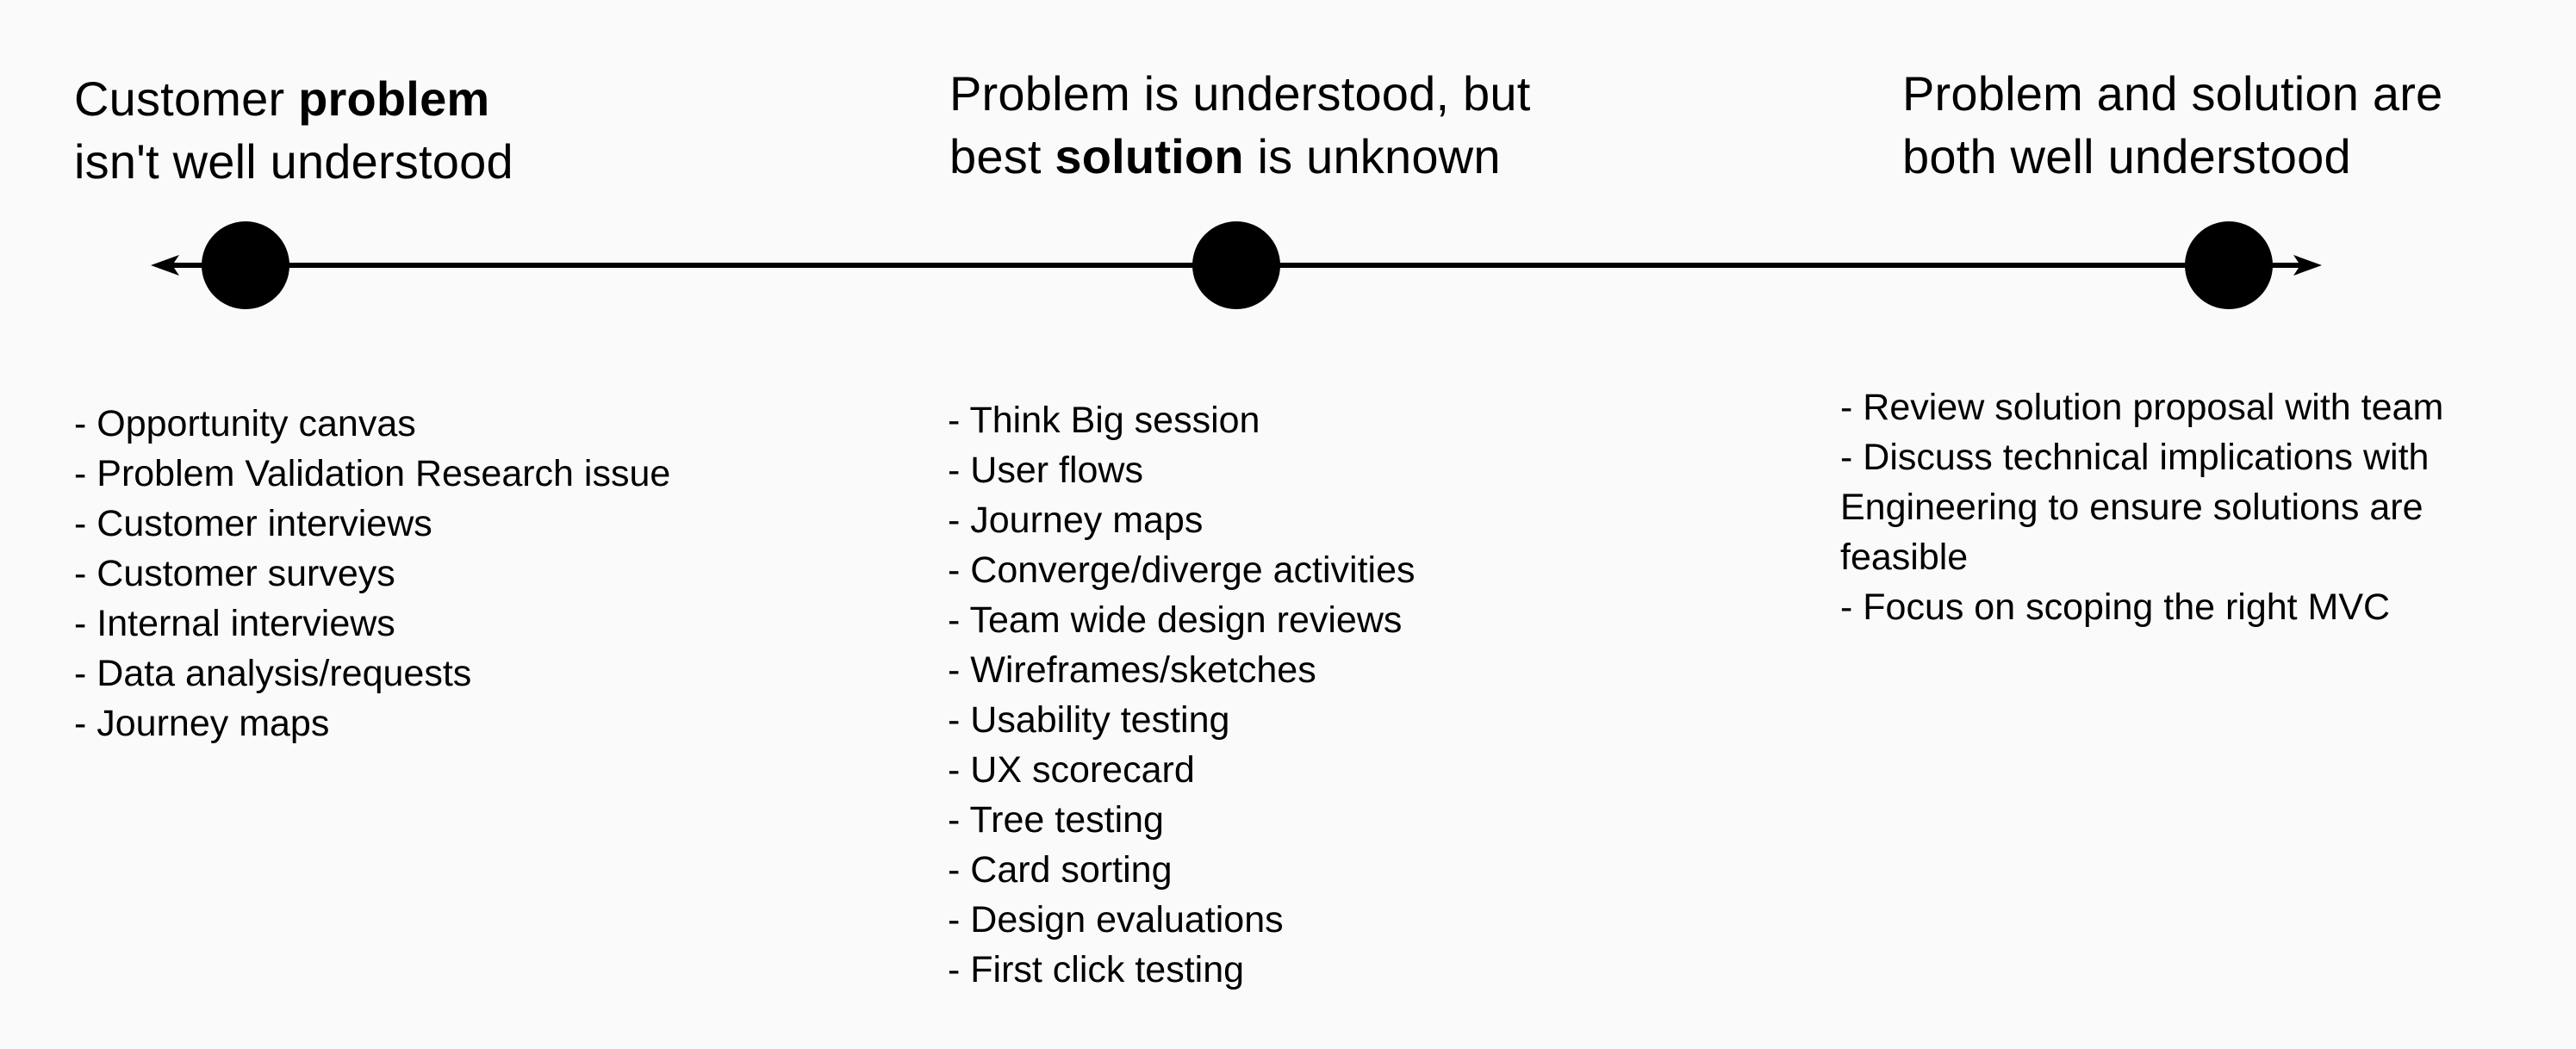 The width and height of the screenshot is (2576, 1049). What do you see at coordinates (1150, 156) in the screenshot?
I see `emphasis-solution: solution` at bounding box center [1150, 156].